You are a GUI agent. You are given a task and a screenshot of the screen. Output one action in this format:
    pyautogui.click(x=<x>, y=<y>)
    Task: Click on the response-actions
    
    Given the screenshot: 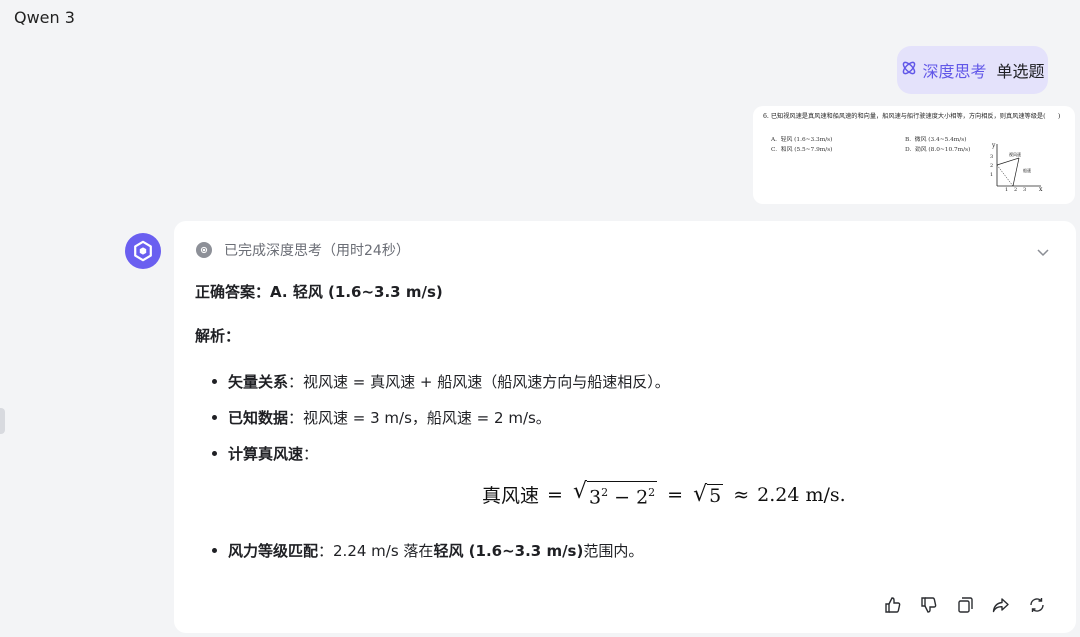 What is the action you would take?
    pyautogui.click(x=965, y=605)
    